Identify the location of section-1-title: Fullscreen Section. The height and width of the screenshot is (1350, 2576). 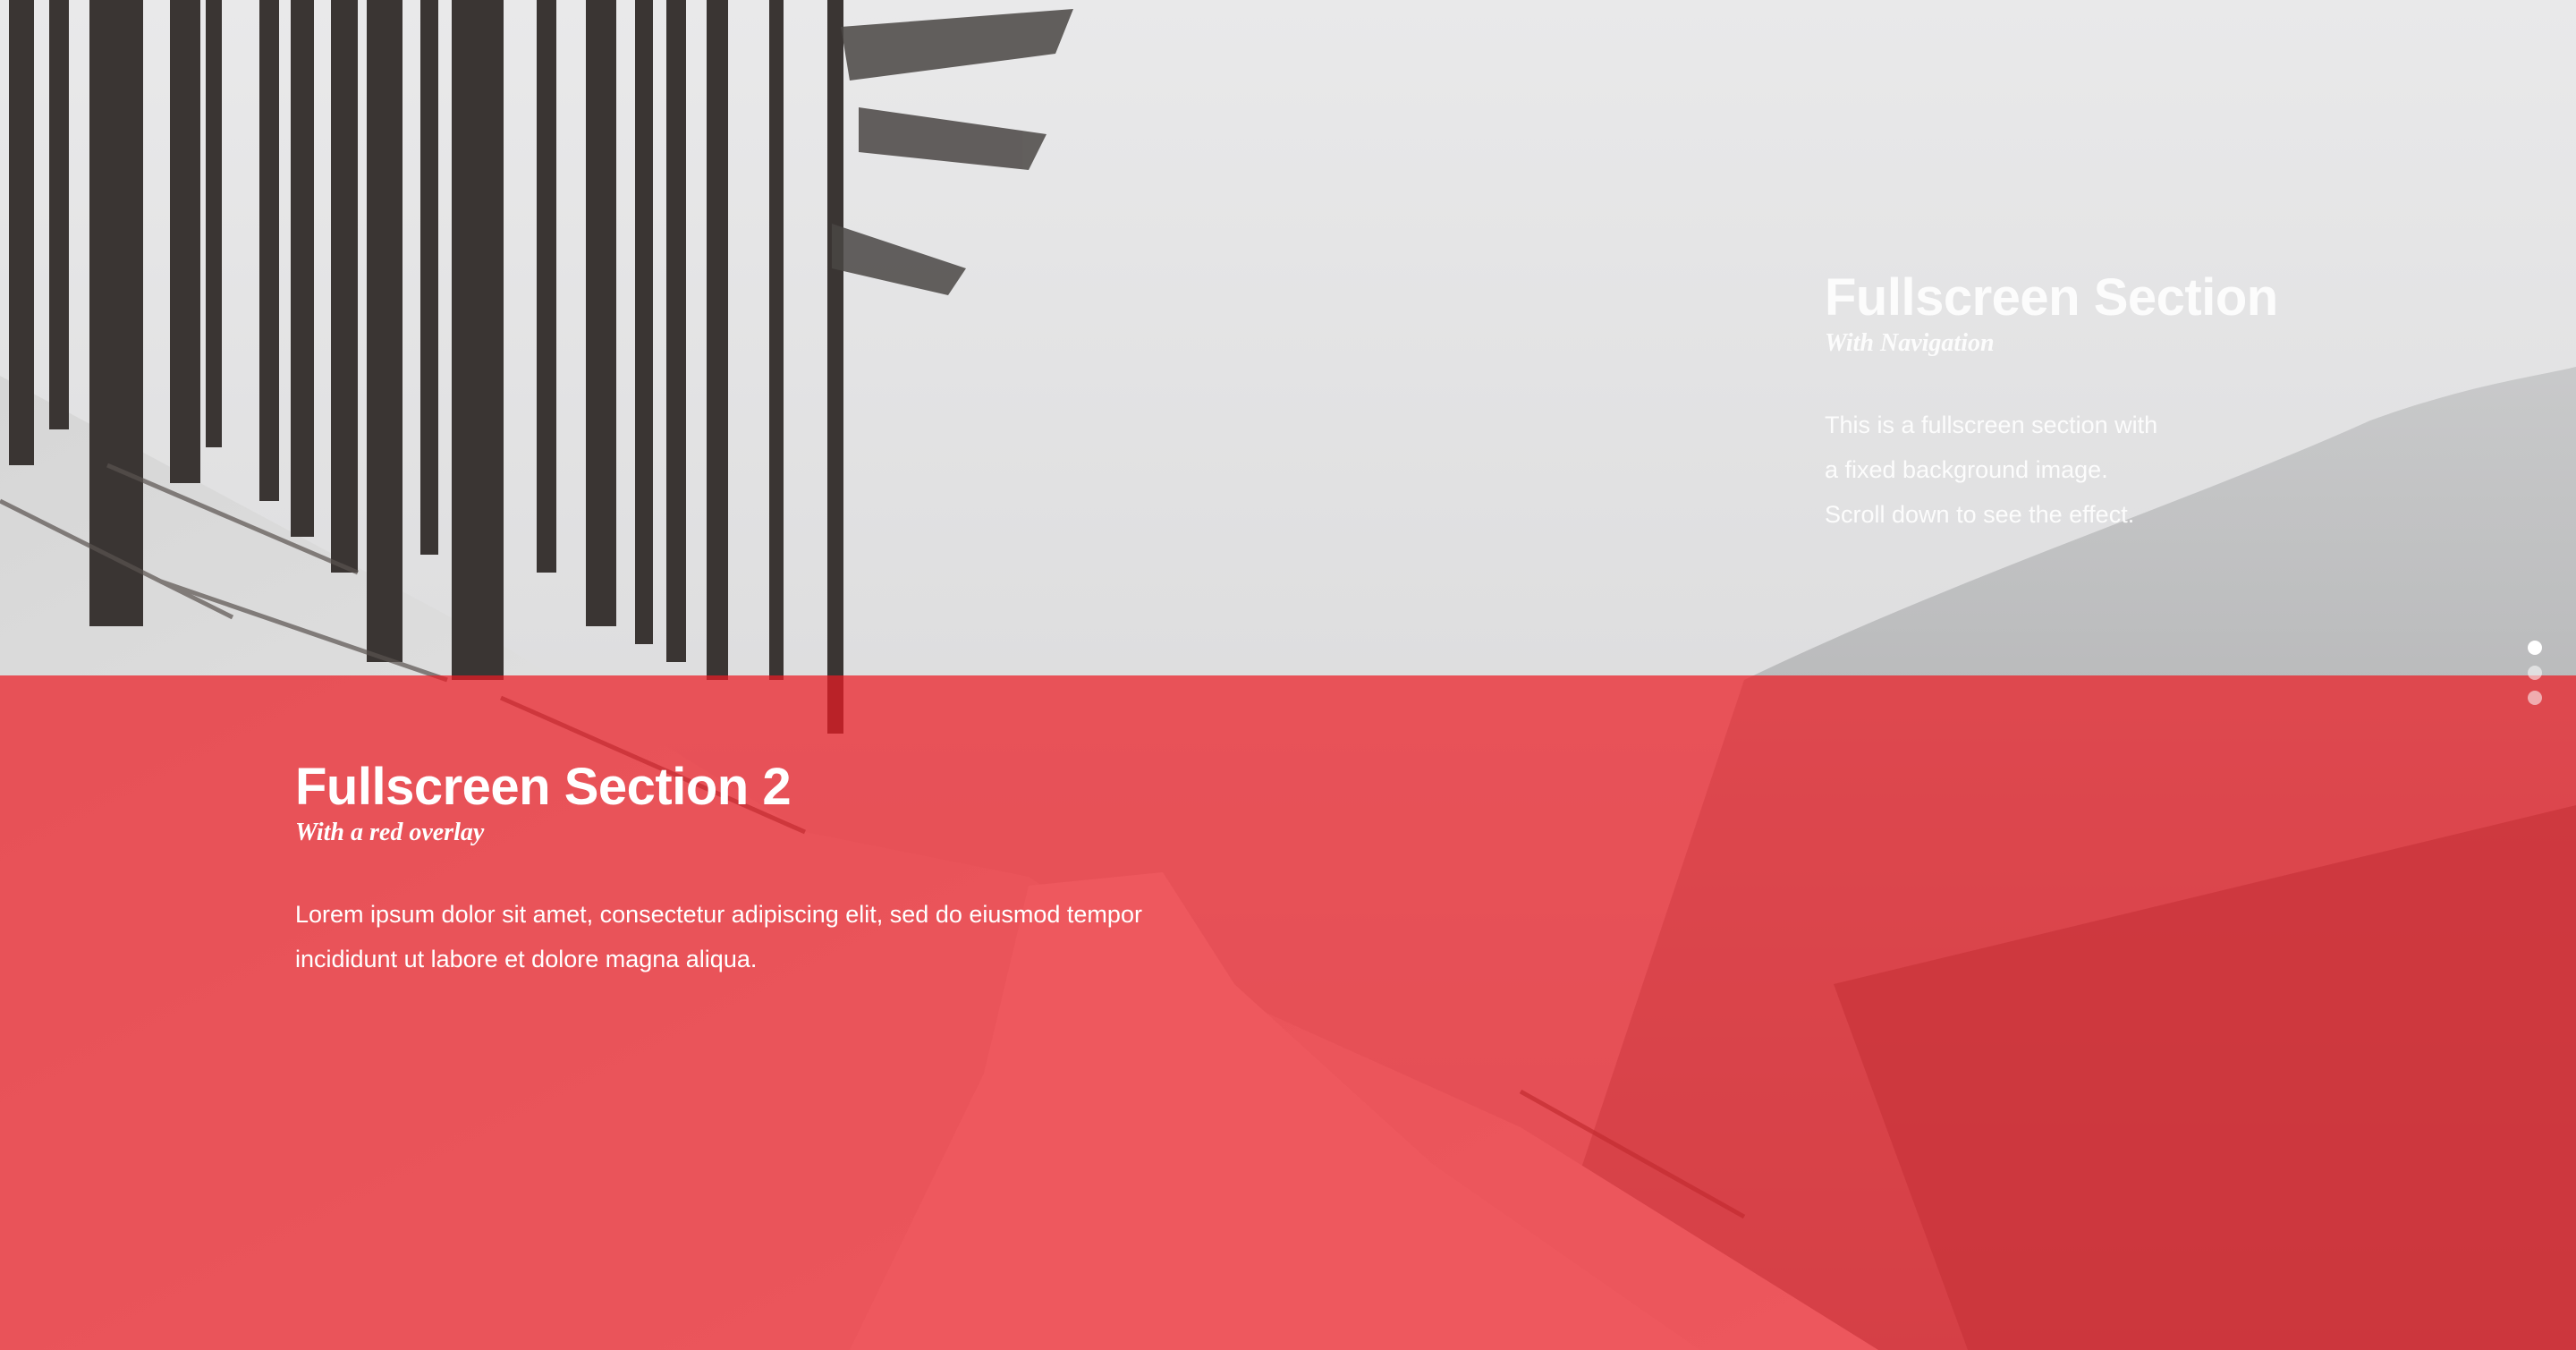
(2051, 297).